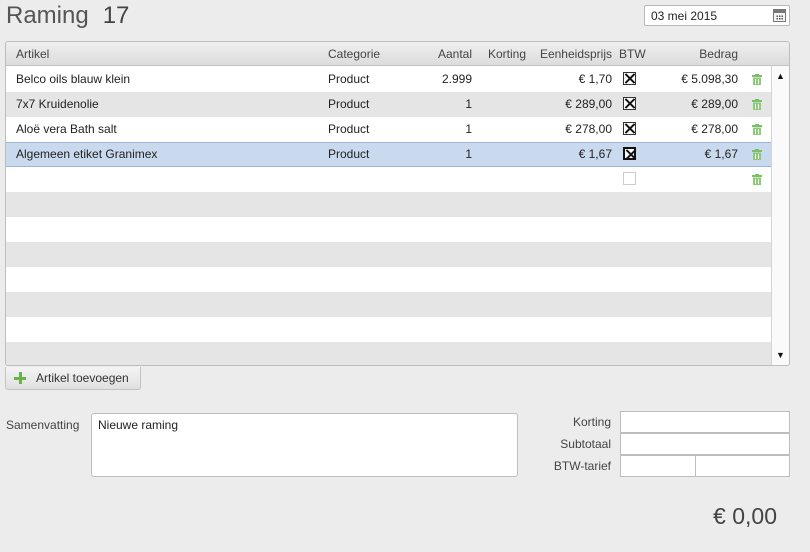  Describe the element at coordinates (43, 425) in the screenshot. I see `summary-label: Samenvatting` at that location.